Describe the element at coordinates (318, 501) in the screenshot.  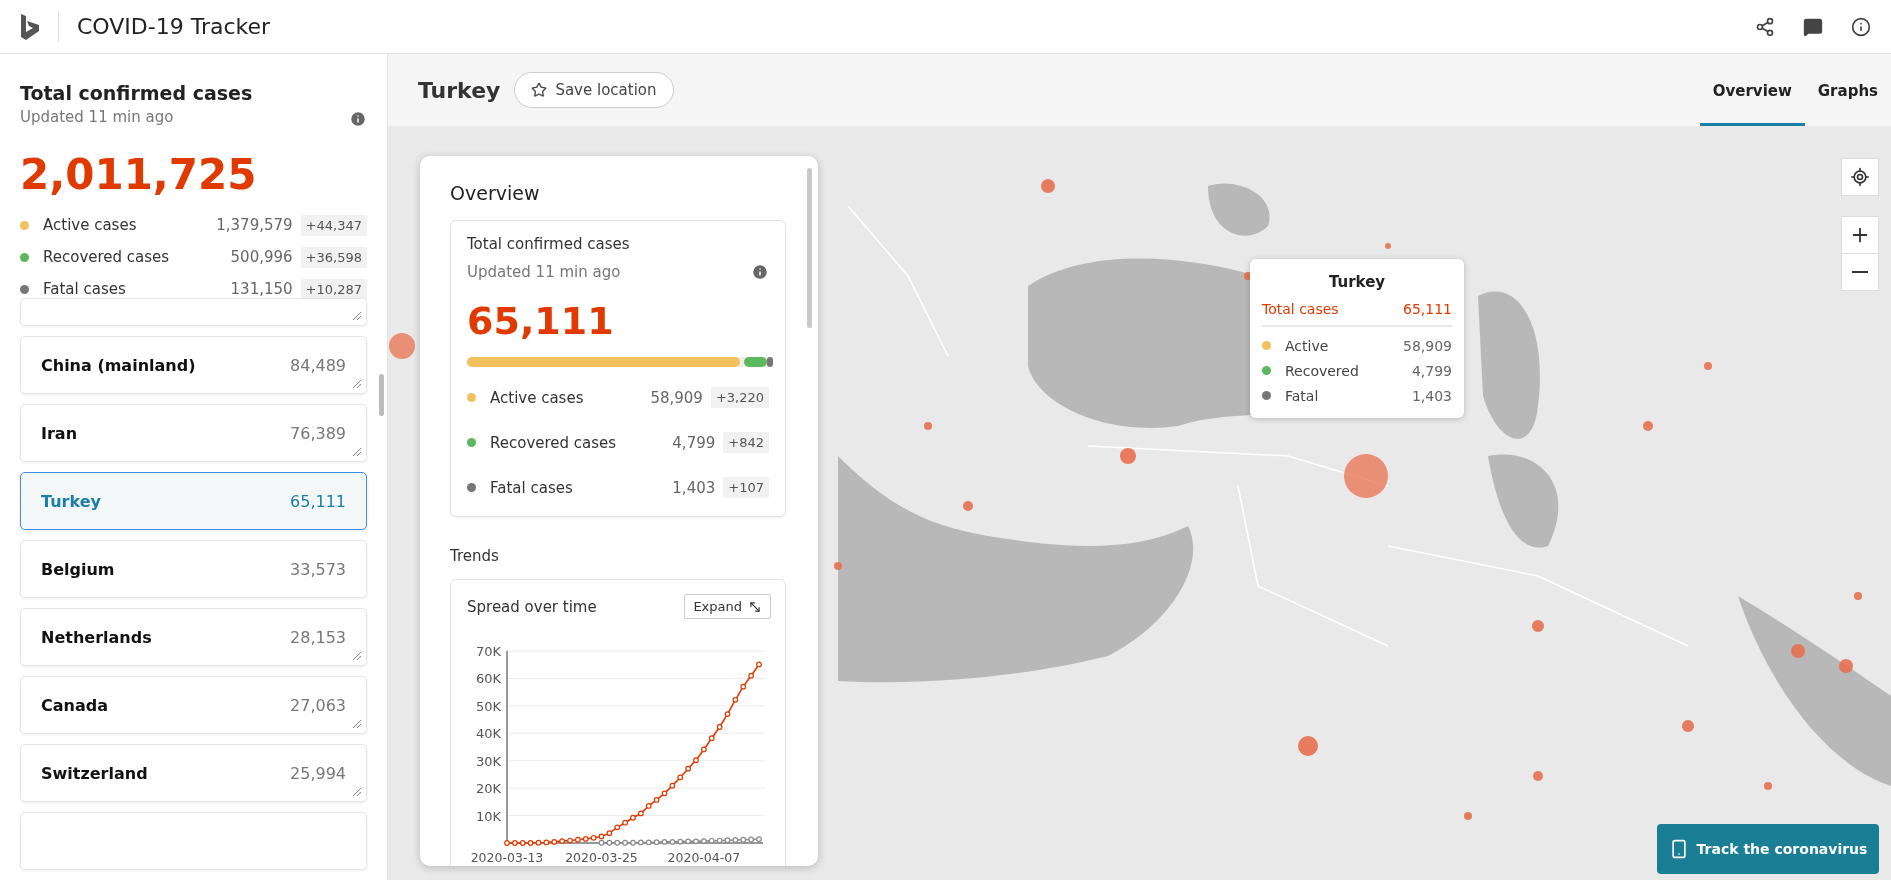
I see `location-count: 65,111` at that location.